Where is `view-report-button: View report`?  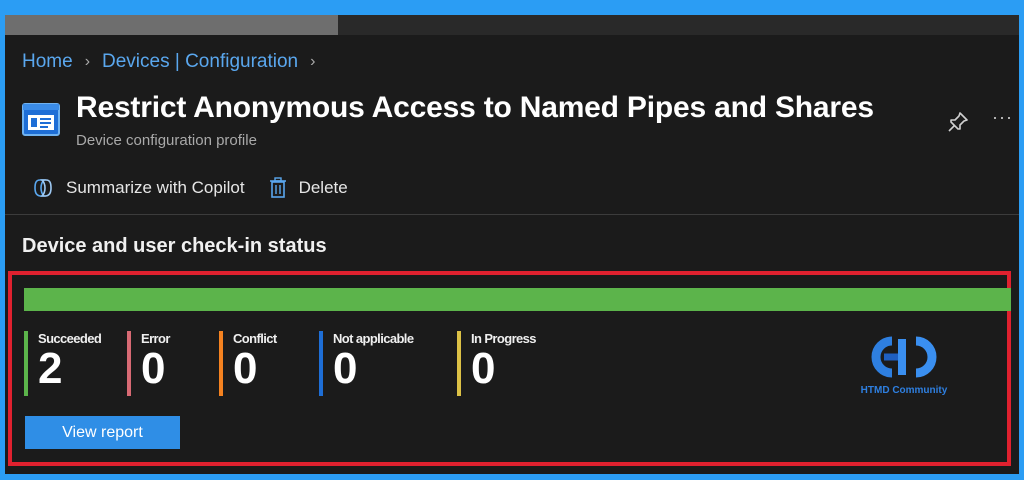 view-report-button: View report is located at coordinates (102, 432).